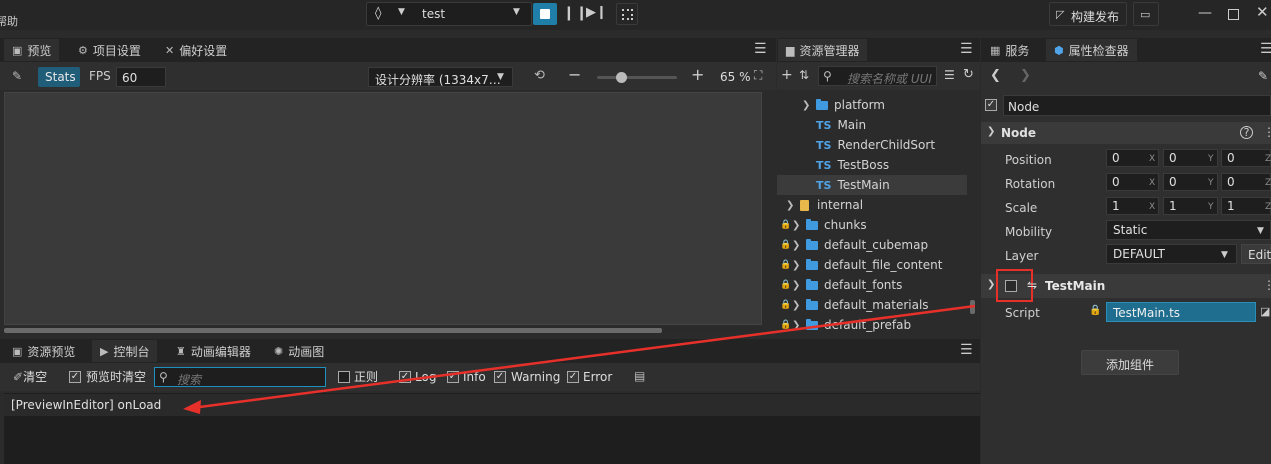 This screenshot has height=464, width=1271. Describe the element at coordinates (240, 377) in the screenshot. I see `console-search-input: ⚲ 搜索` at that location.